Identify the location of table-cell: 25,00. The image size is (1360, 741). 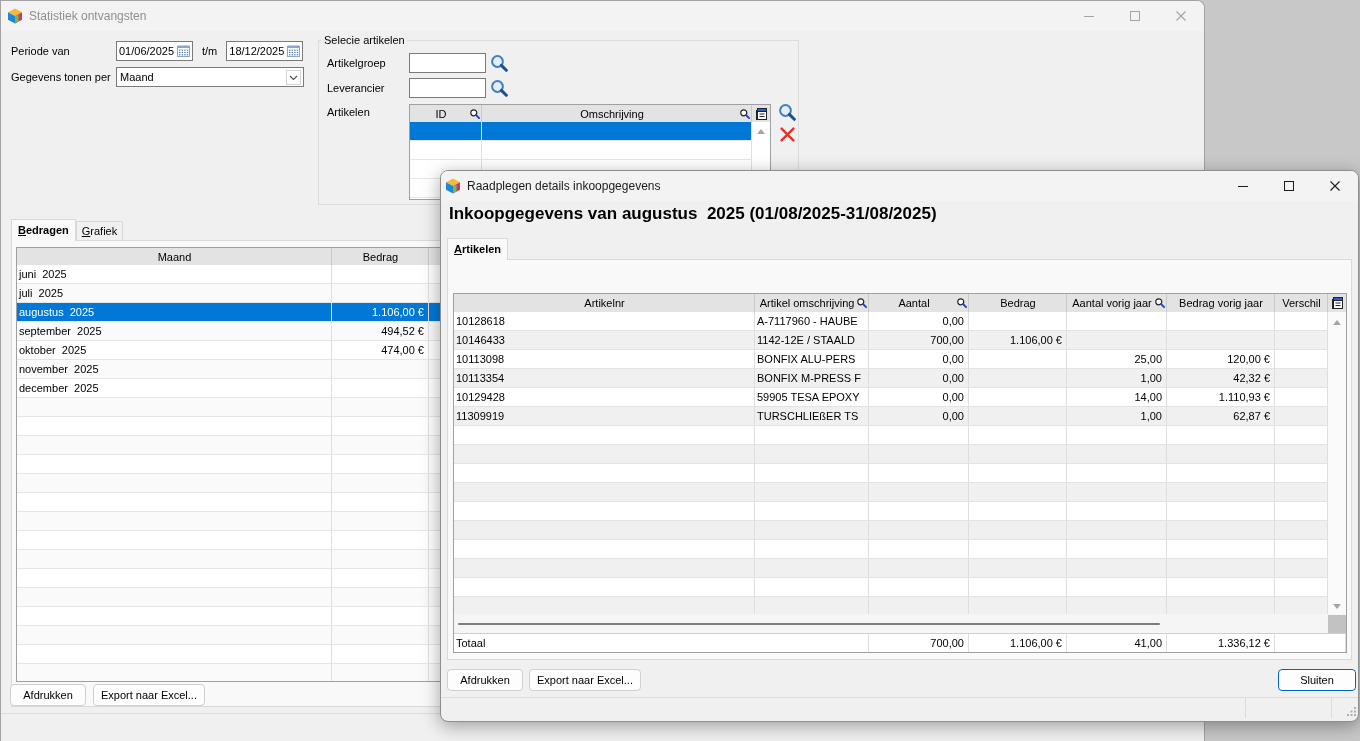
(1117, 359).